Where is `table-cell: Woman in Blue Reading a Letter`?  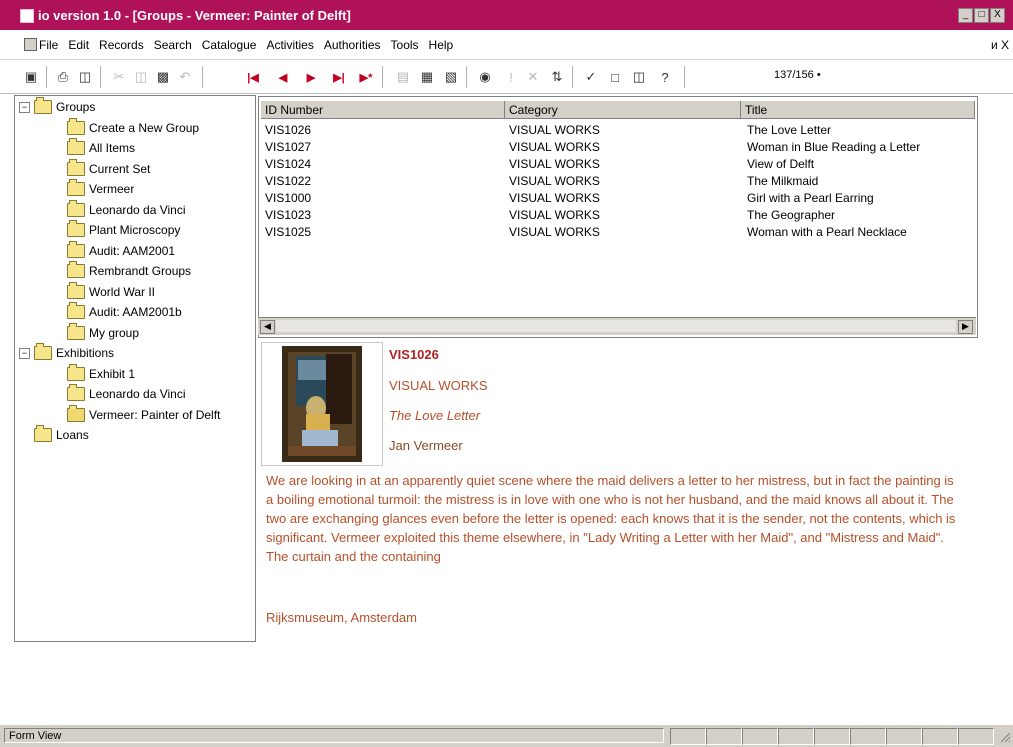
table-cell: Woman in Blue Reading a Letter is located at coordinates (834, 147).